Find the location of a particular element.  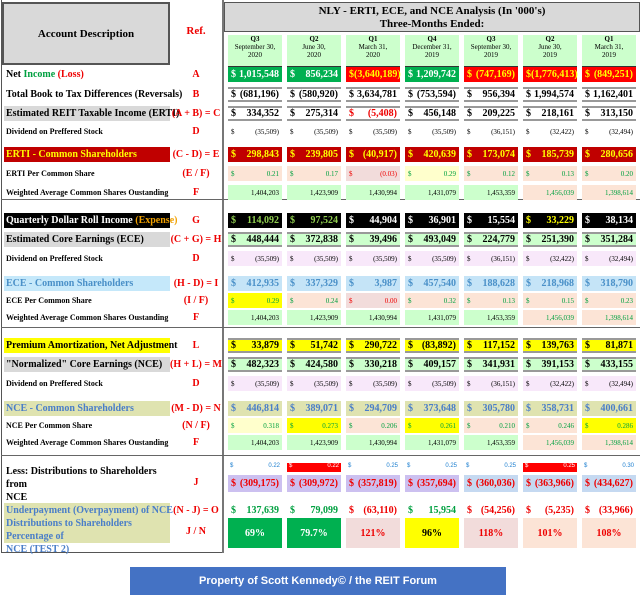

value-cell: $493,049 is located at coordinates (432, 239).